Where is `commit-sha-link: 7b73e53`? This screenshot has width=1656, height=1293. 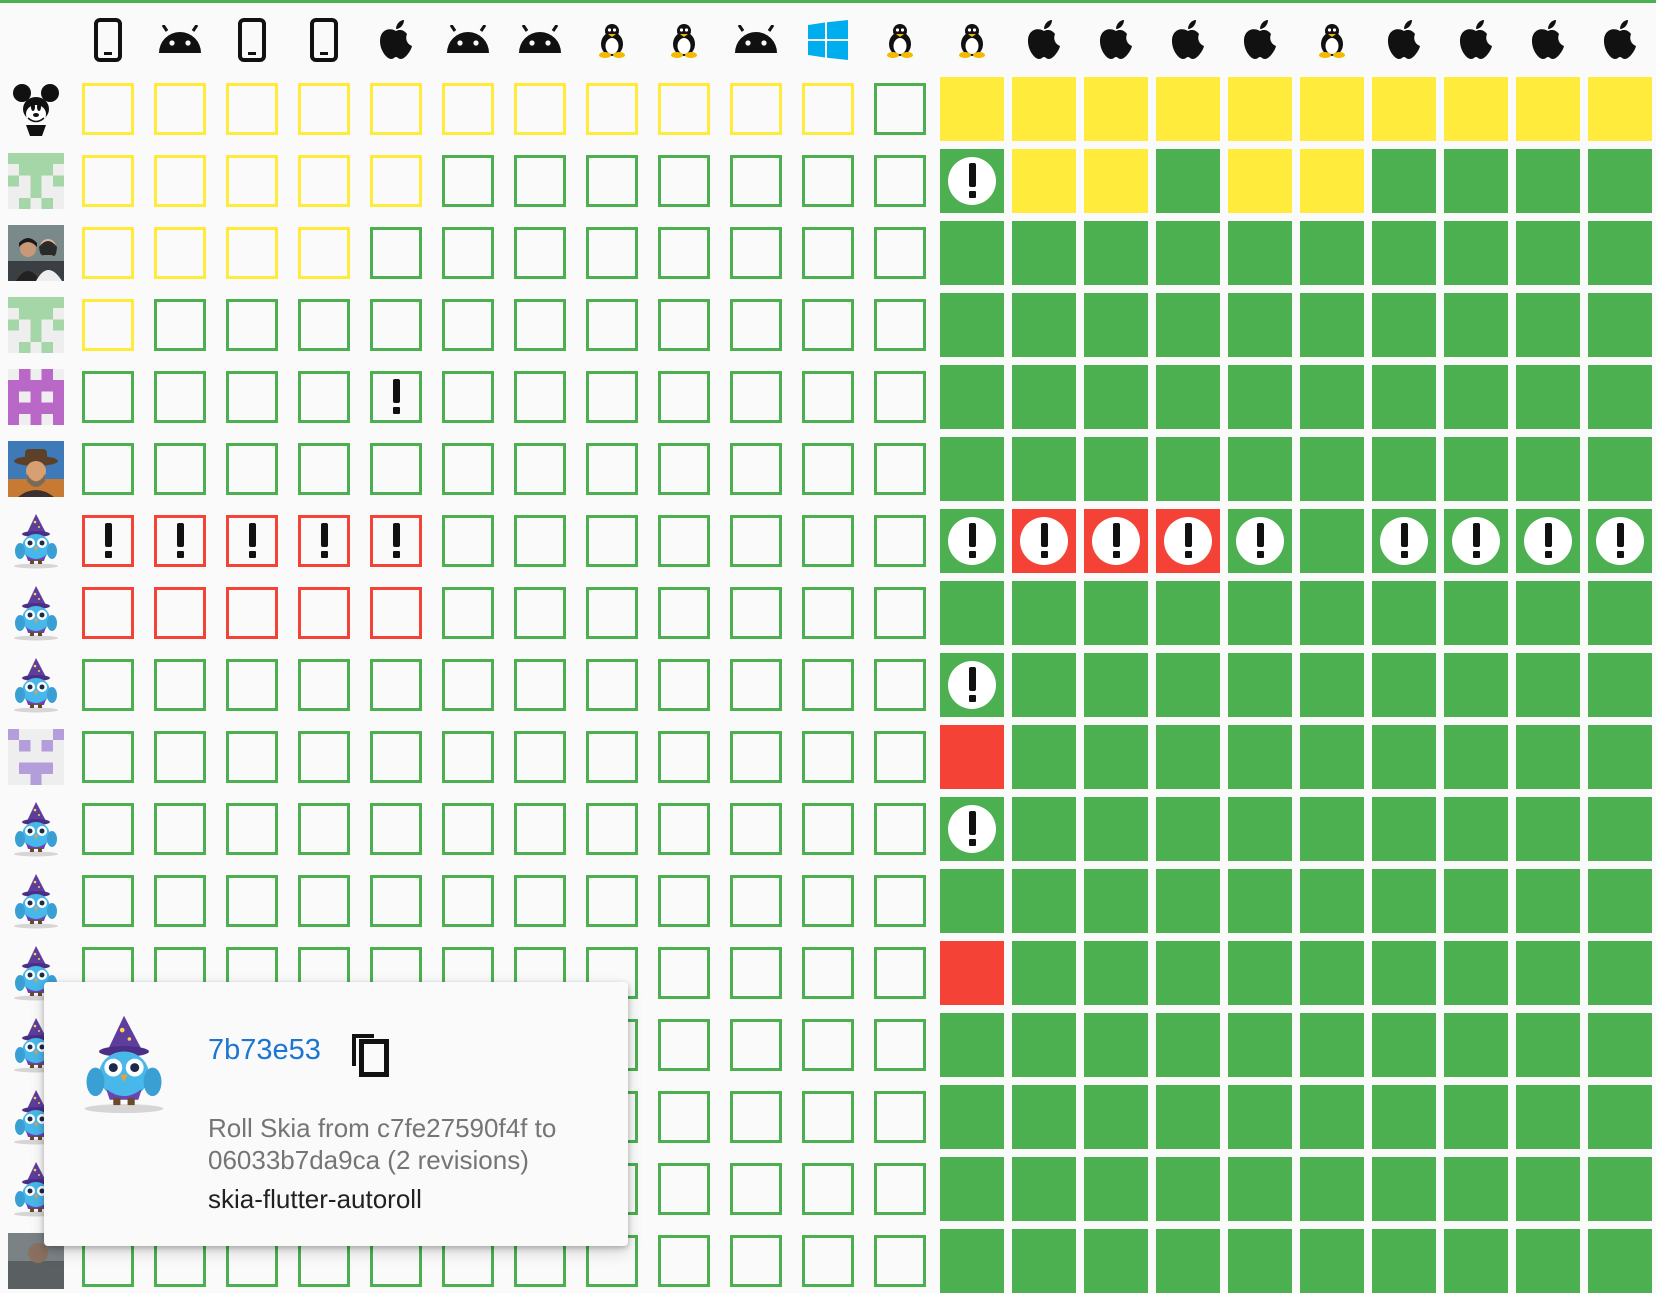 commit-sha-link: 7b73e53 is located at coordinates (264, 1050).